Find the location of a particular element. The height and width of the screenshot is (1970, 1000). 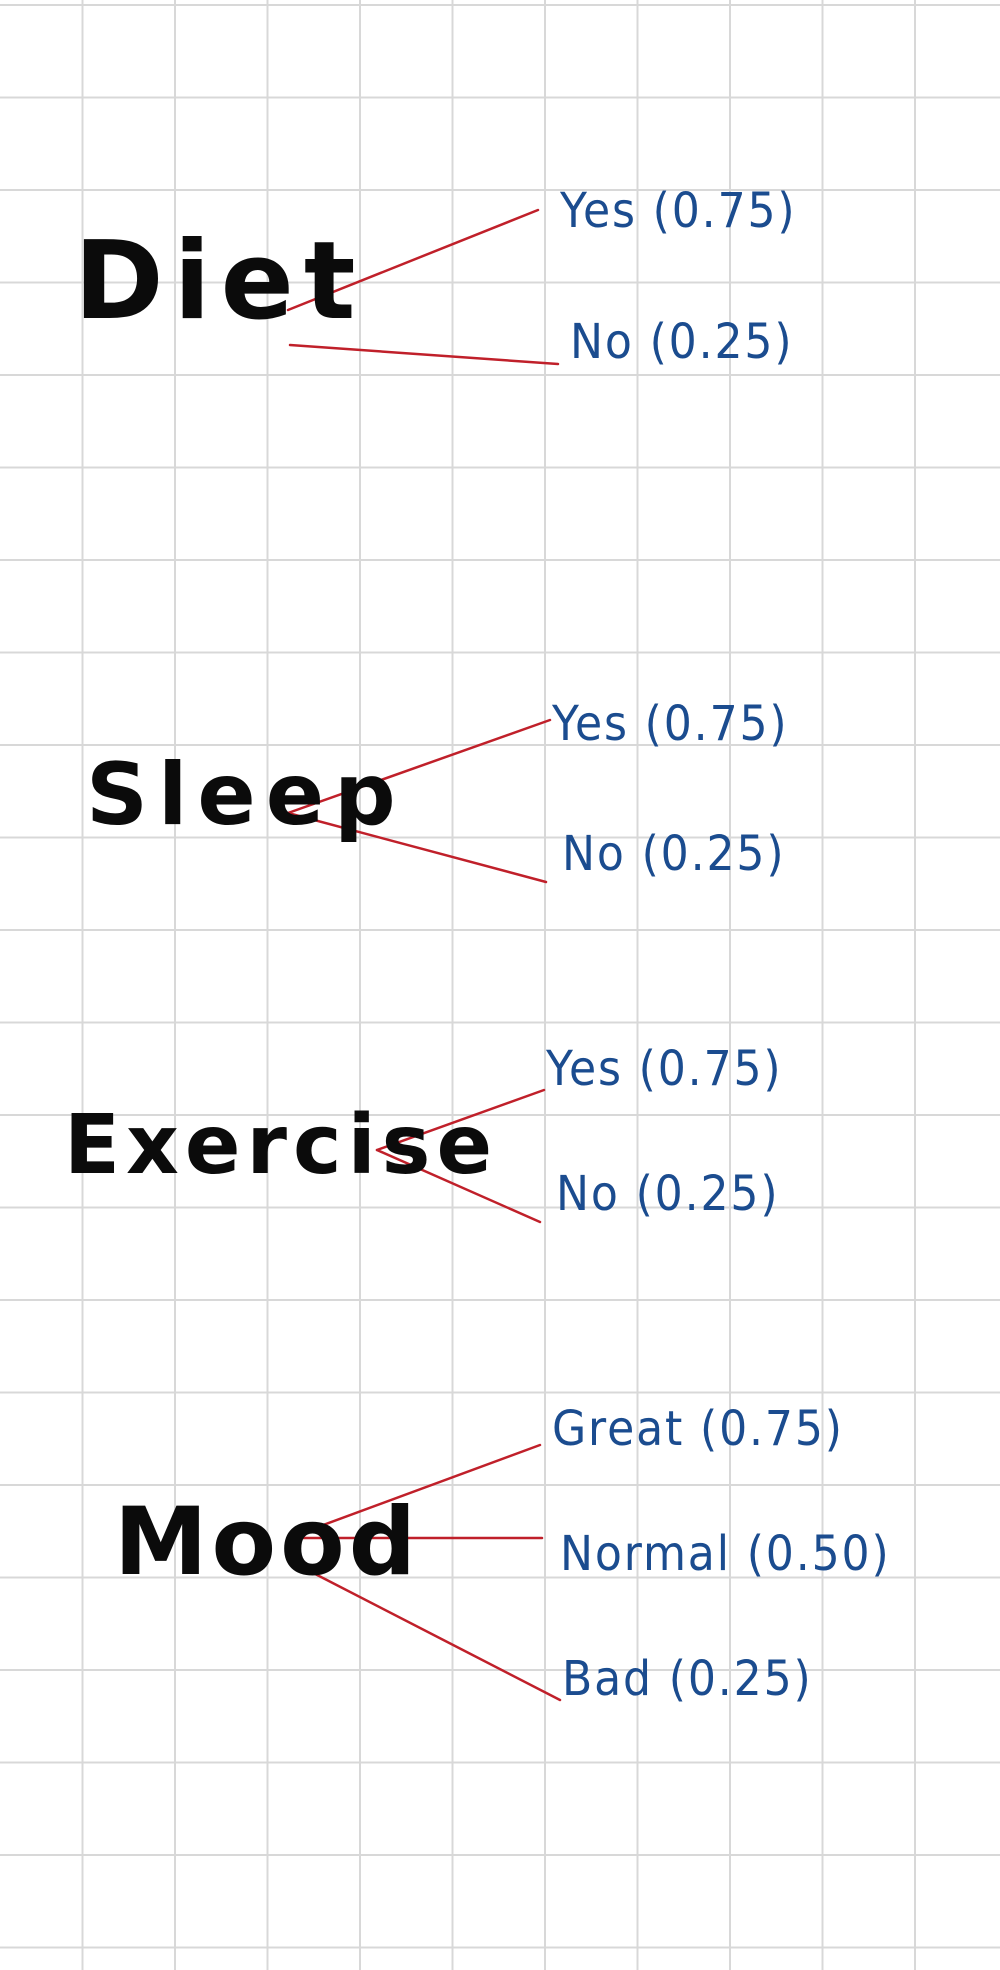

option-label-diet-no: No (0.25) is located at coordinates (682, 342).